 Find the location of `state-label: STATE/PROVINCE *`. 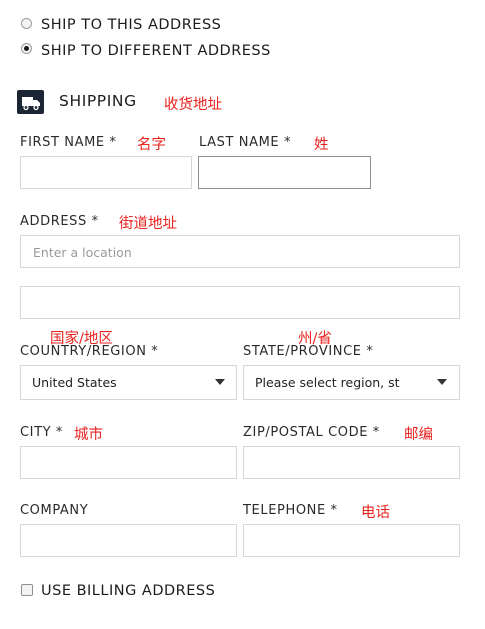

state-label: STATE/PROVINCE * is located at coordinates (308, 351).